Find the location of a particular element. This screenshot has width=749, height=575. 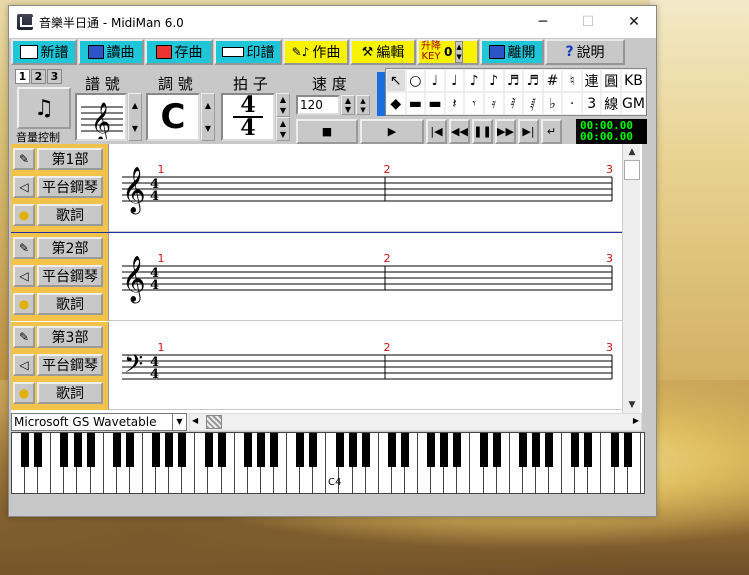

palette-row2-5: 𝄿 is located at coordinates (493, 103).